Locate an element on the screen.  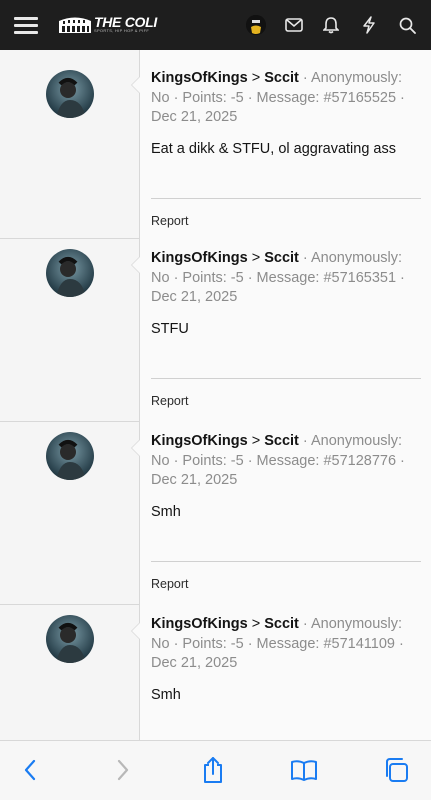
logo-tagline: SPORTS, HIP HOP & PIFF is located at coordinates (122, 30).